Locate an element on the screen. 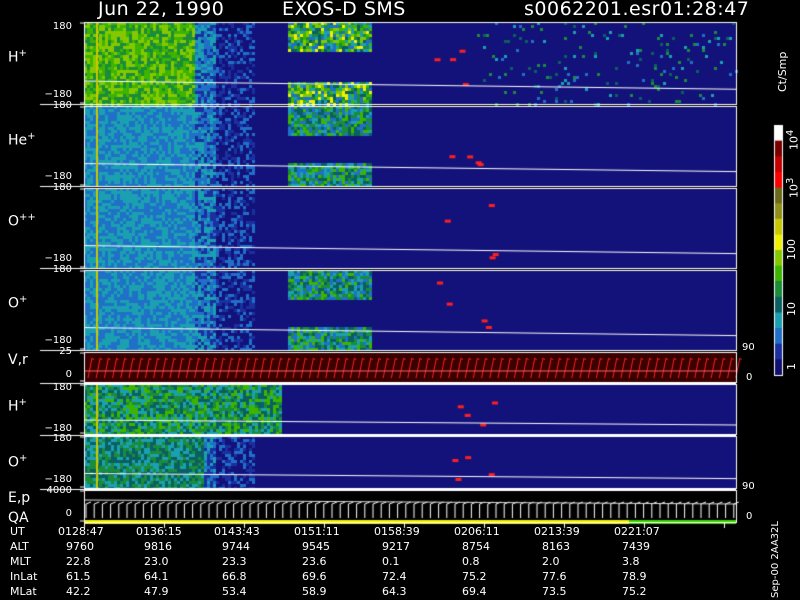 Image resolution: width=800 pixels, height=600 pixels. row-value: 9816 is located at coordinates (158, 546).